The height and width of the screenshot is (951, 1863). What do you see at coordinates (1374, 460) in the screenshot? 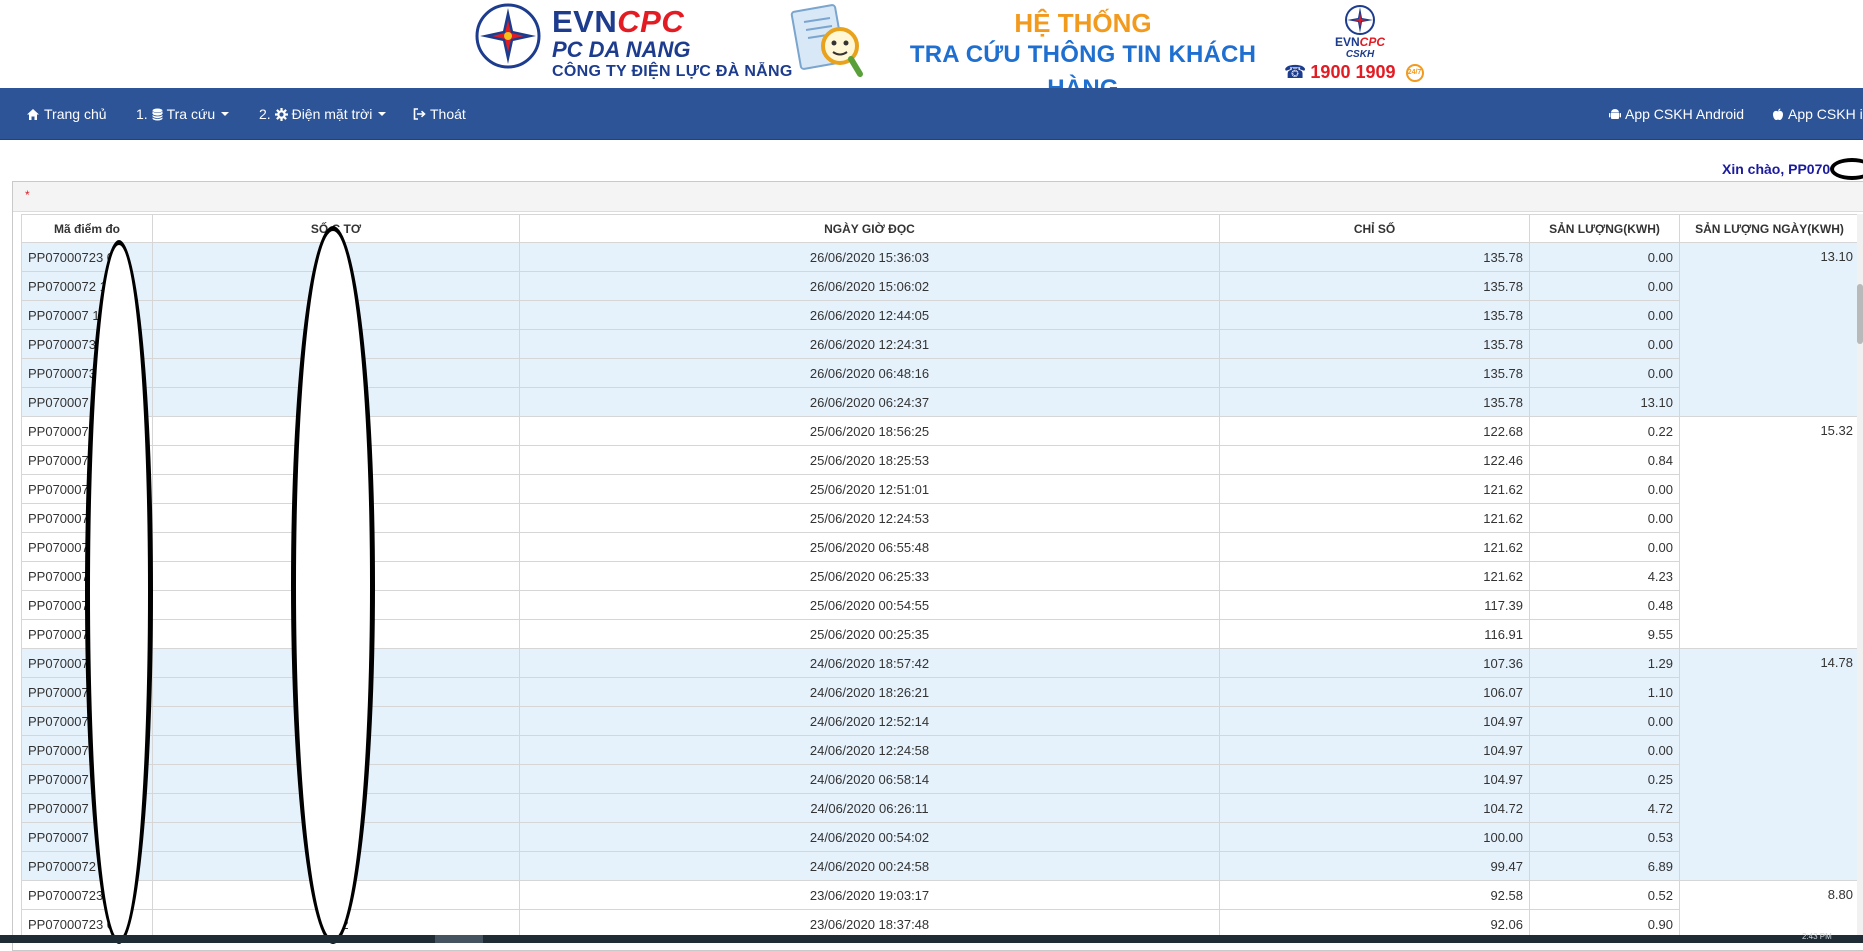
I see `cell-index: 122.46` at bounding box center [1374, 460].